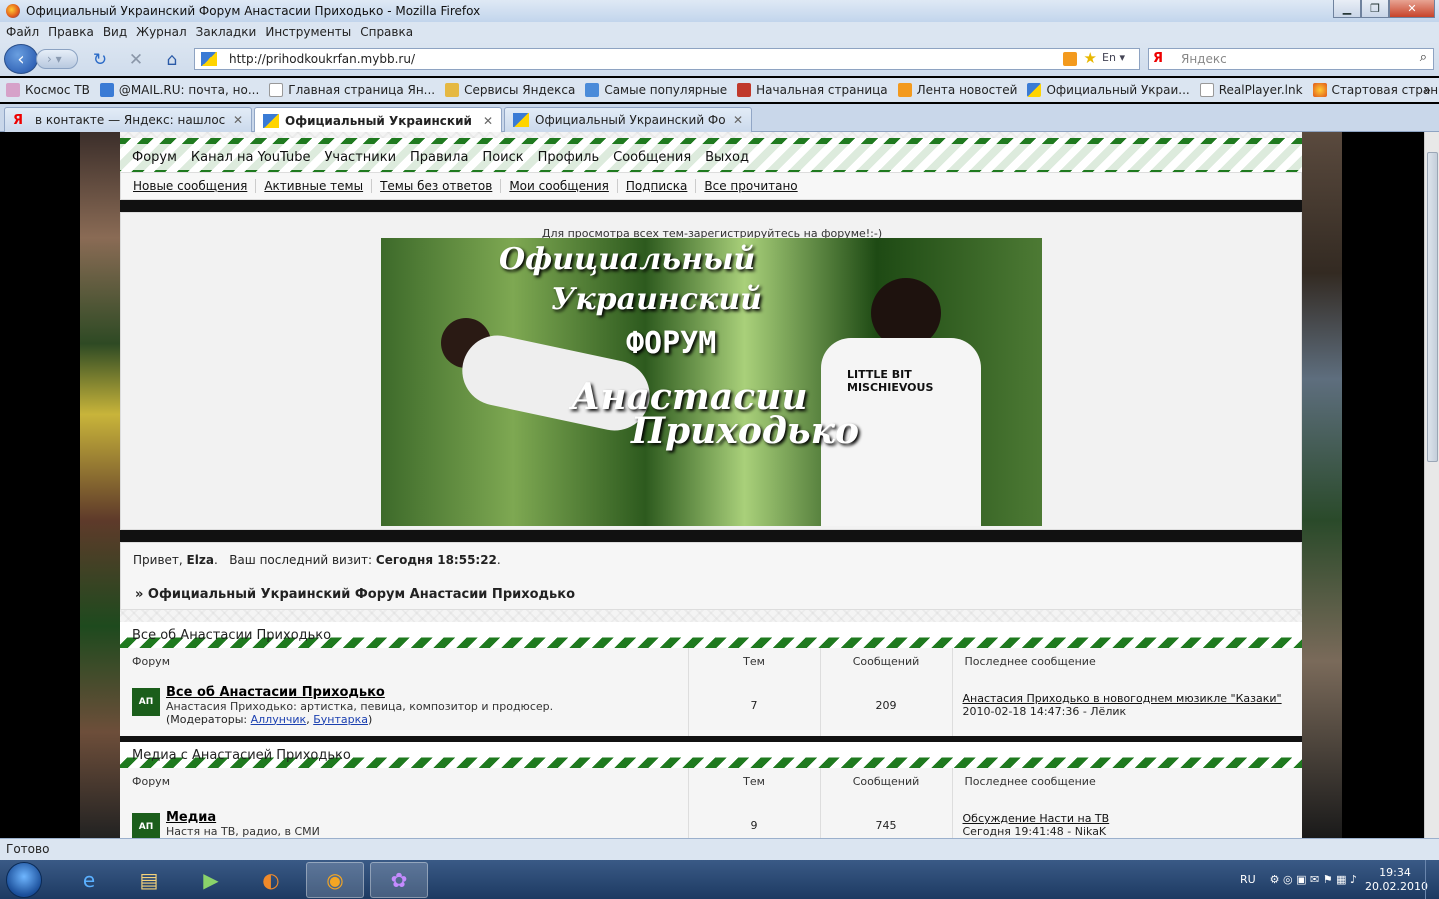 This screenshot has width=1439, height=899. I want to click on clock-time: 19:34, so click(1395, 873).